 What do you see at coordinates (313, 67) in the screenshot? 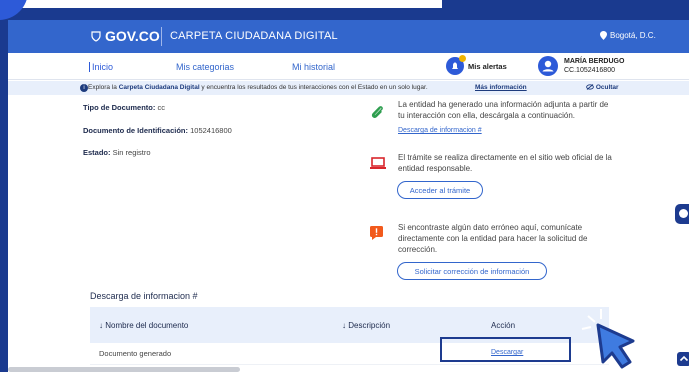
I see `nav-item-historial: Mi historial` at bounding box center [313, 67].